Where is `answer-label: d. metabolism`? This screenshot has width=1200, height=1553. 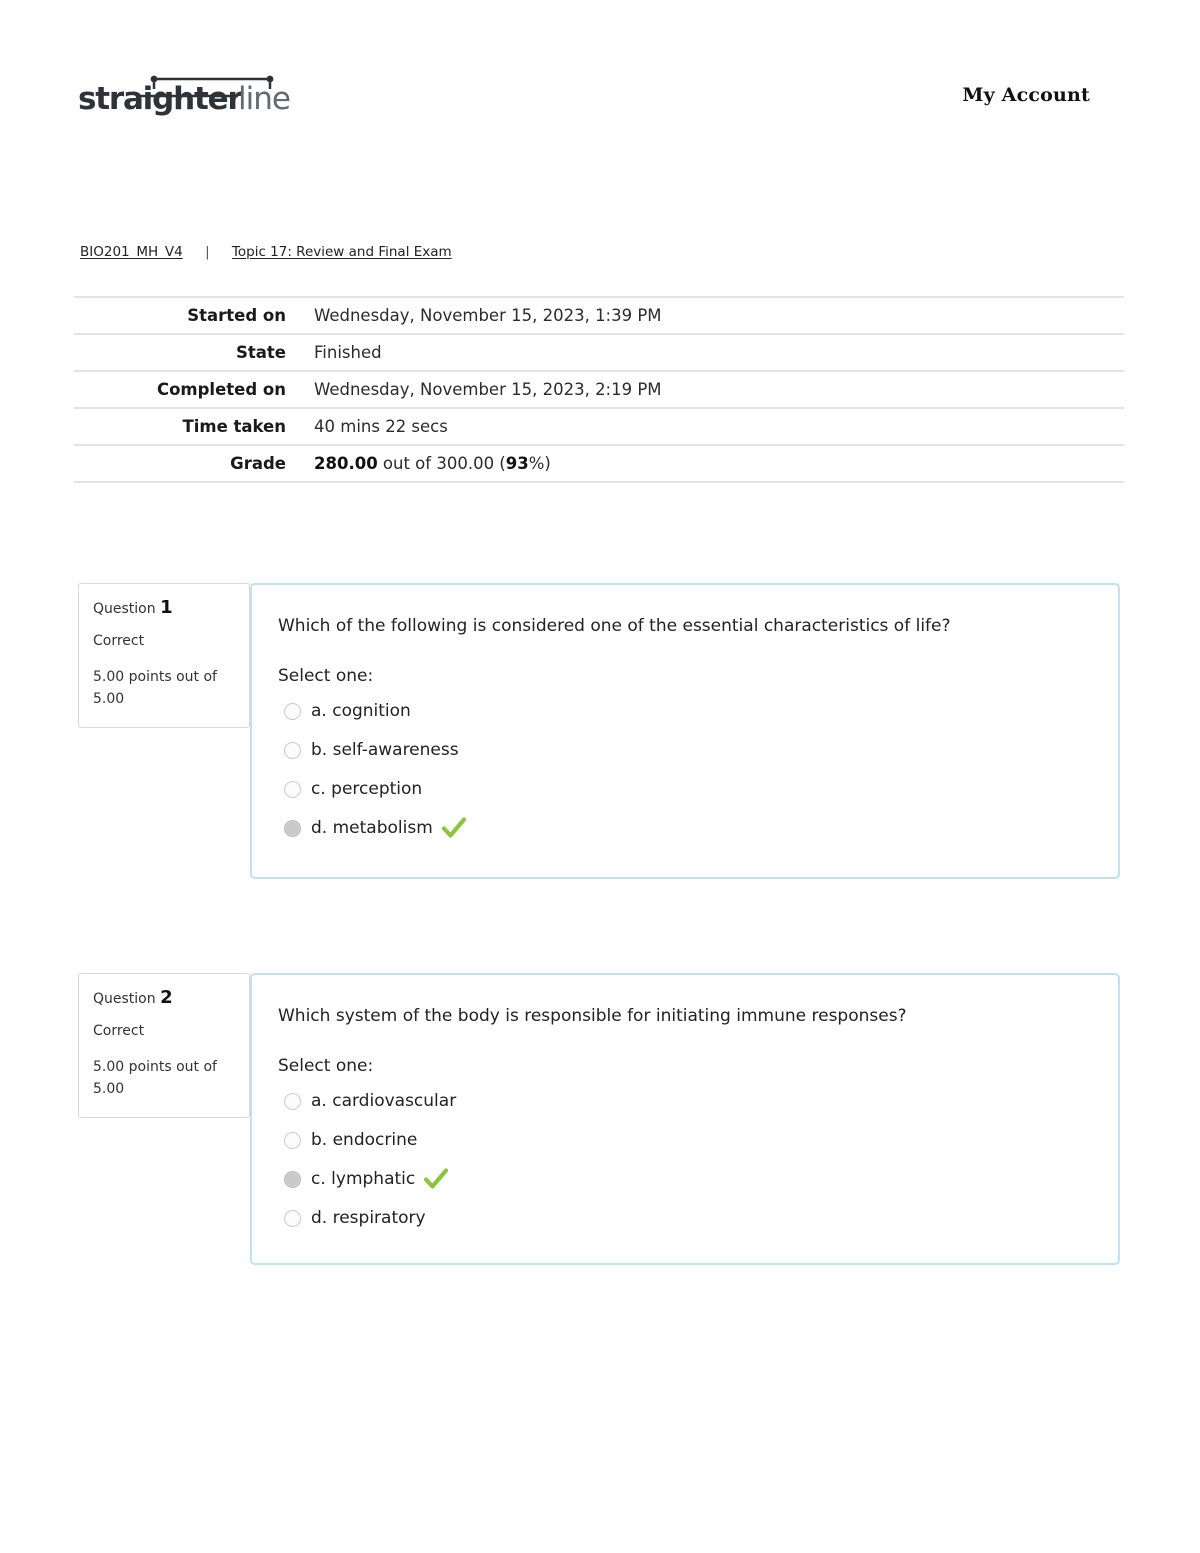
answer-label: d. metabolism is located at coordinates (372, 828).